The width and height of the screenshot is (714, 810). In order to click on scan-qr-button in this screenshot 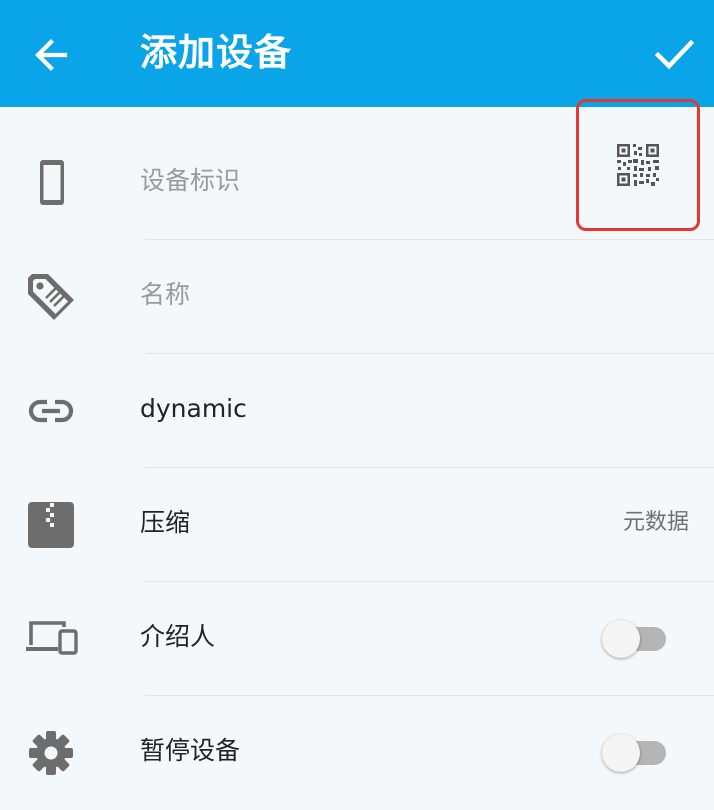, I will do `click(638, 165)`.